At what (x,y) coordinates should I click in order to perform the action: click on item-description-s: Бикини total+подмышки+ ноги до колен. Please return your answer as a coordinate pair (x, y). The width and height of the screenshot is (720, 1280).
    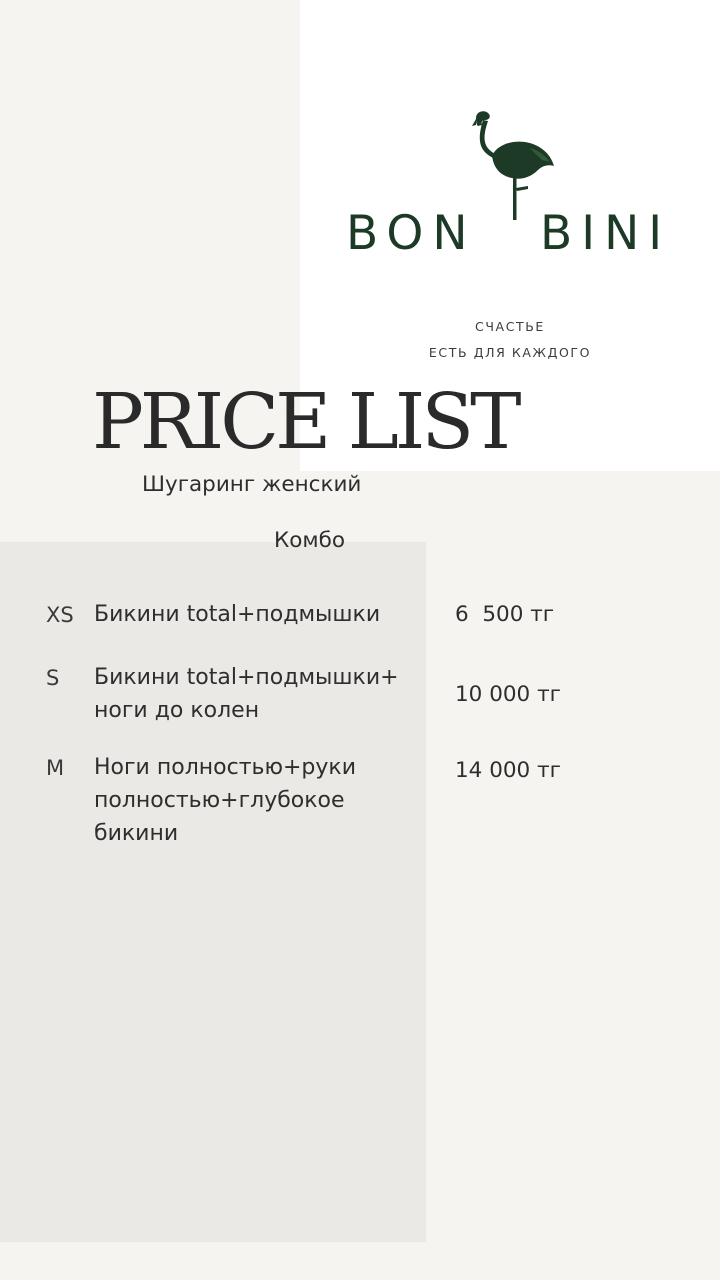
    Looking at the image, I should click on (246, 694).